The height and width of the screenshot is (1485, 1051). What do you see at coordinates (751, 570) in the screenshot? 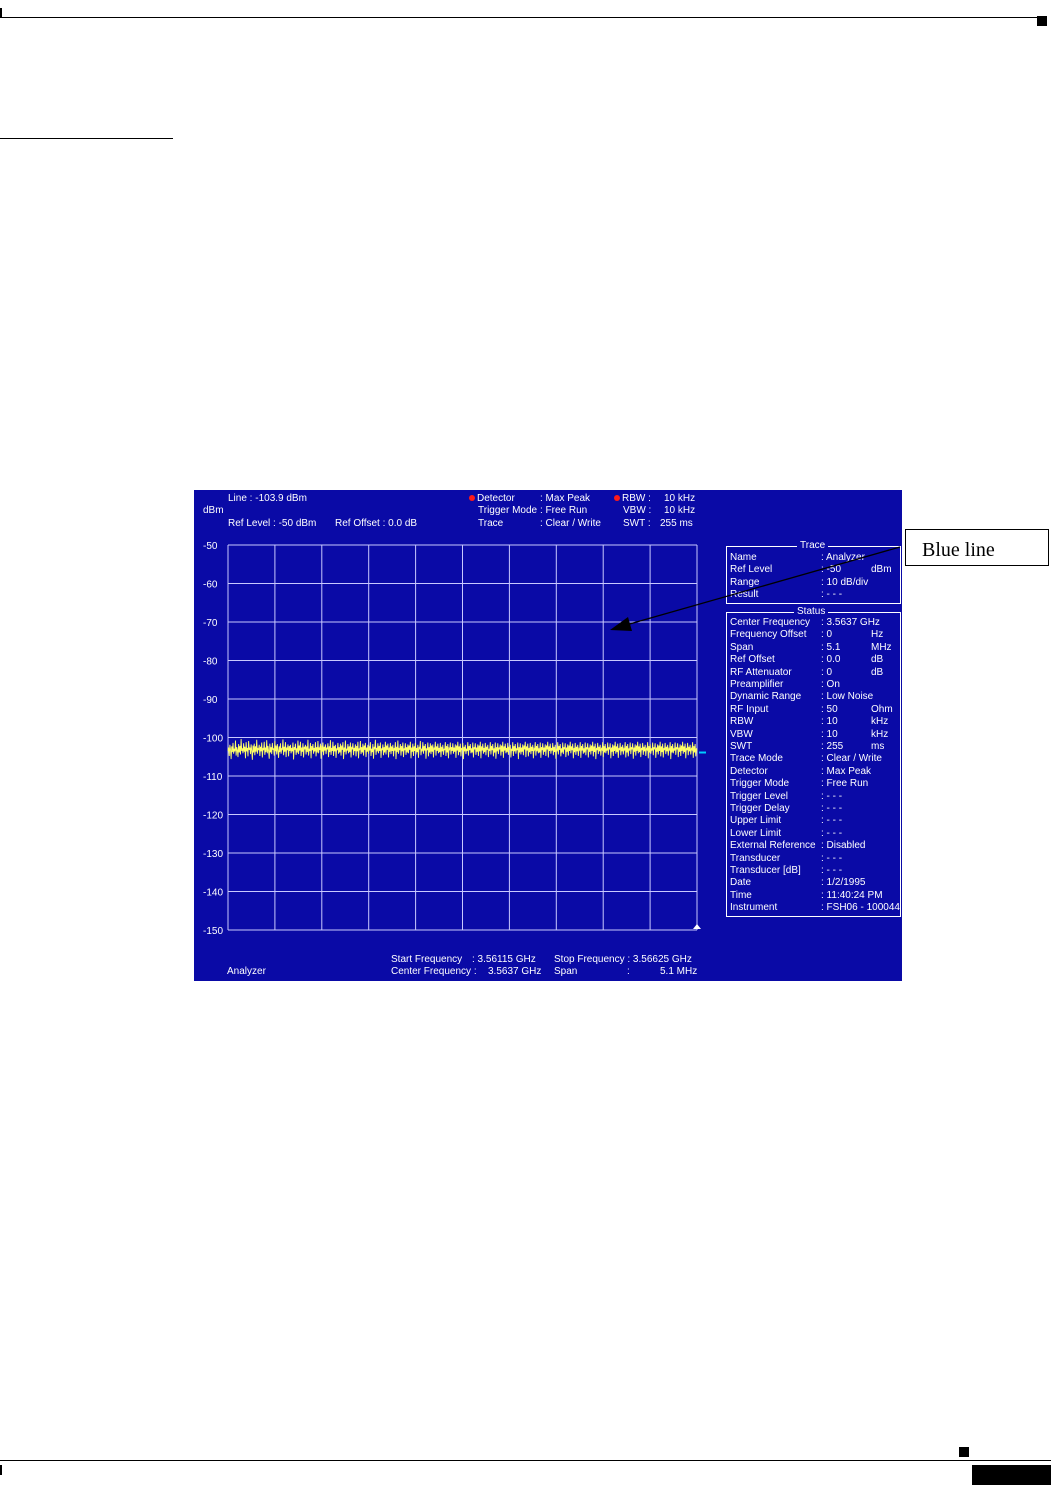
I see `trace-panel-row-label: Ref Level` at bounding box center [751, 570].